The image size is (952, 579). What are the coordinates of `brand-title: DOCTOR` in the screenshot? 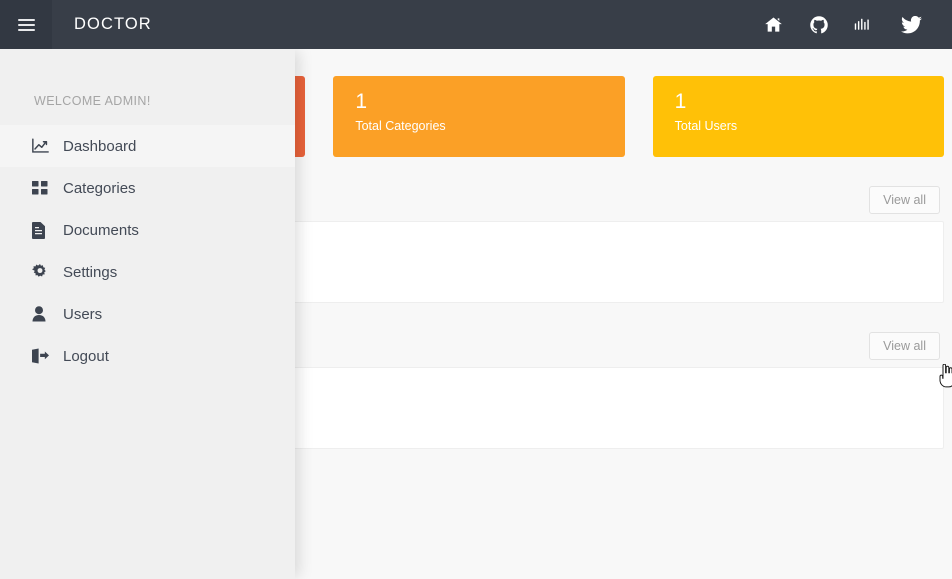 It's located at (113, 24).